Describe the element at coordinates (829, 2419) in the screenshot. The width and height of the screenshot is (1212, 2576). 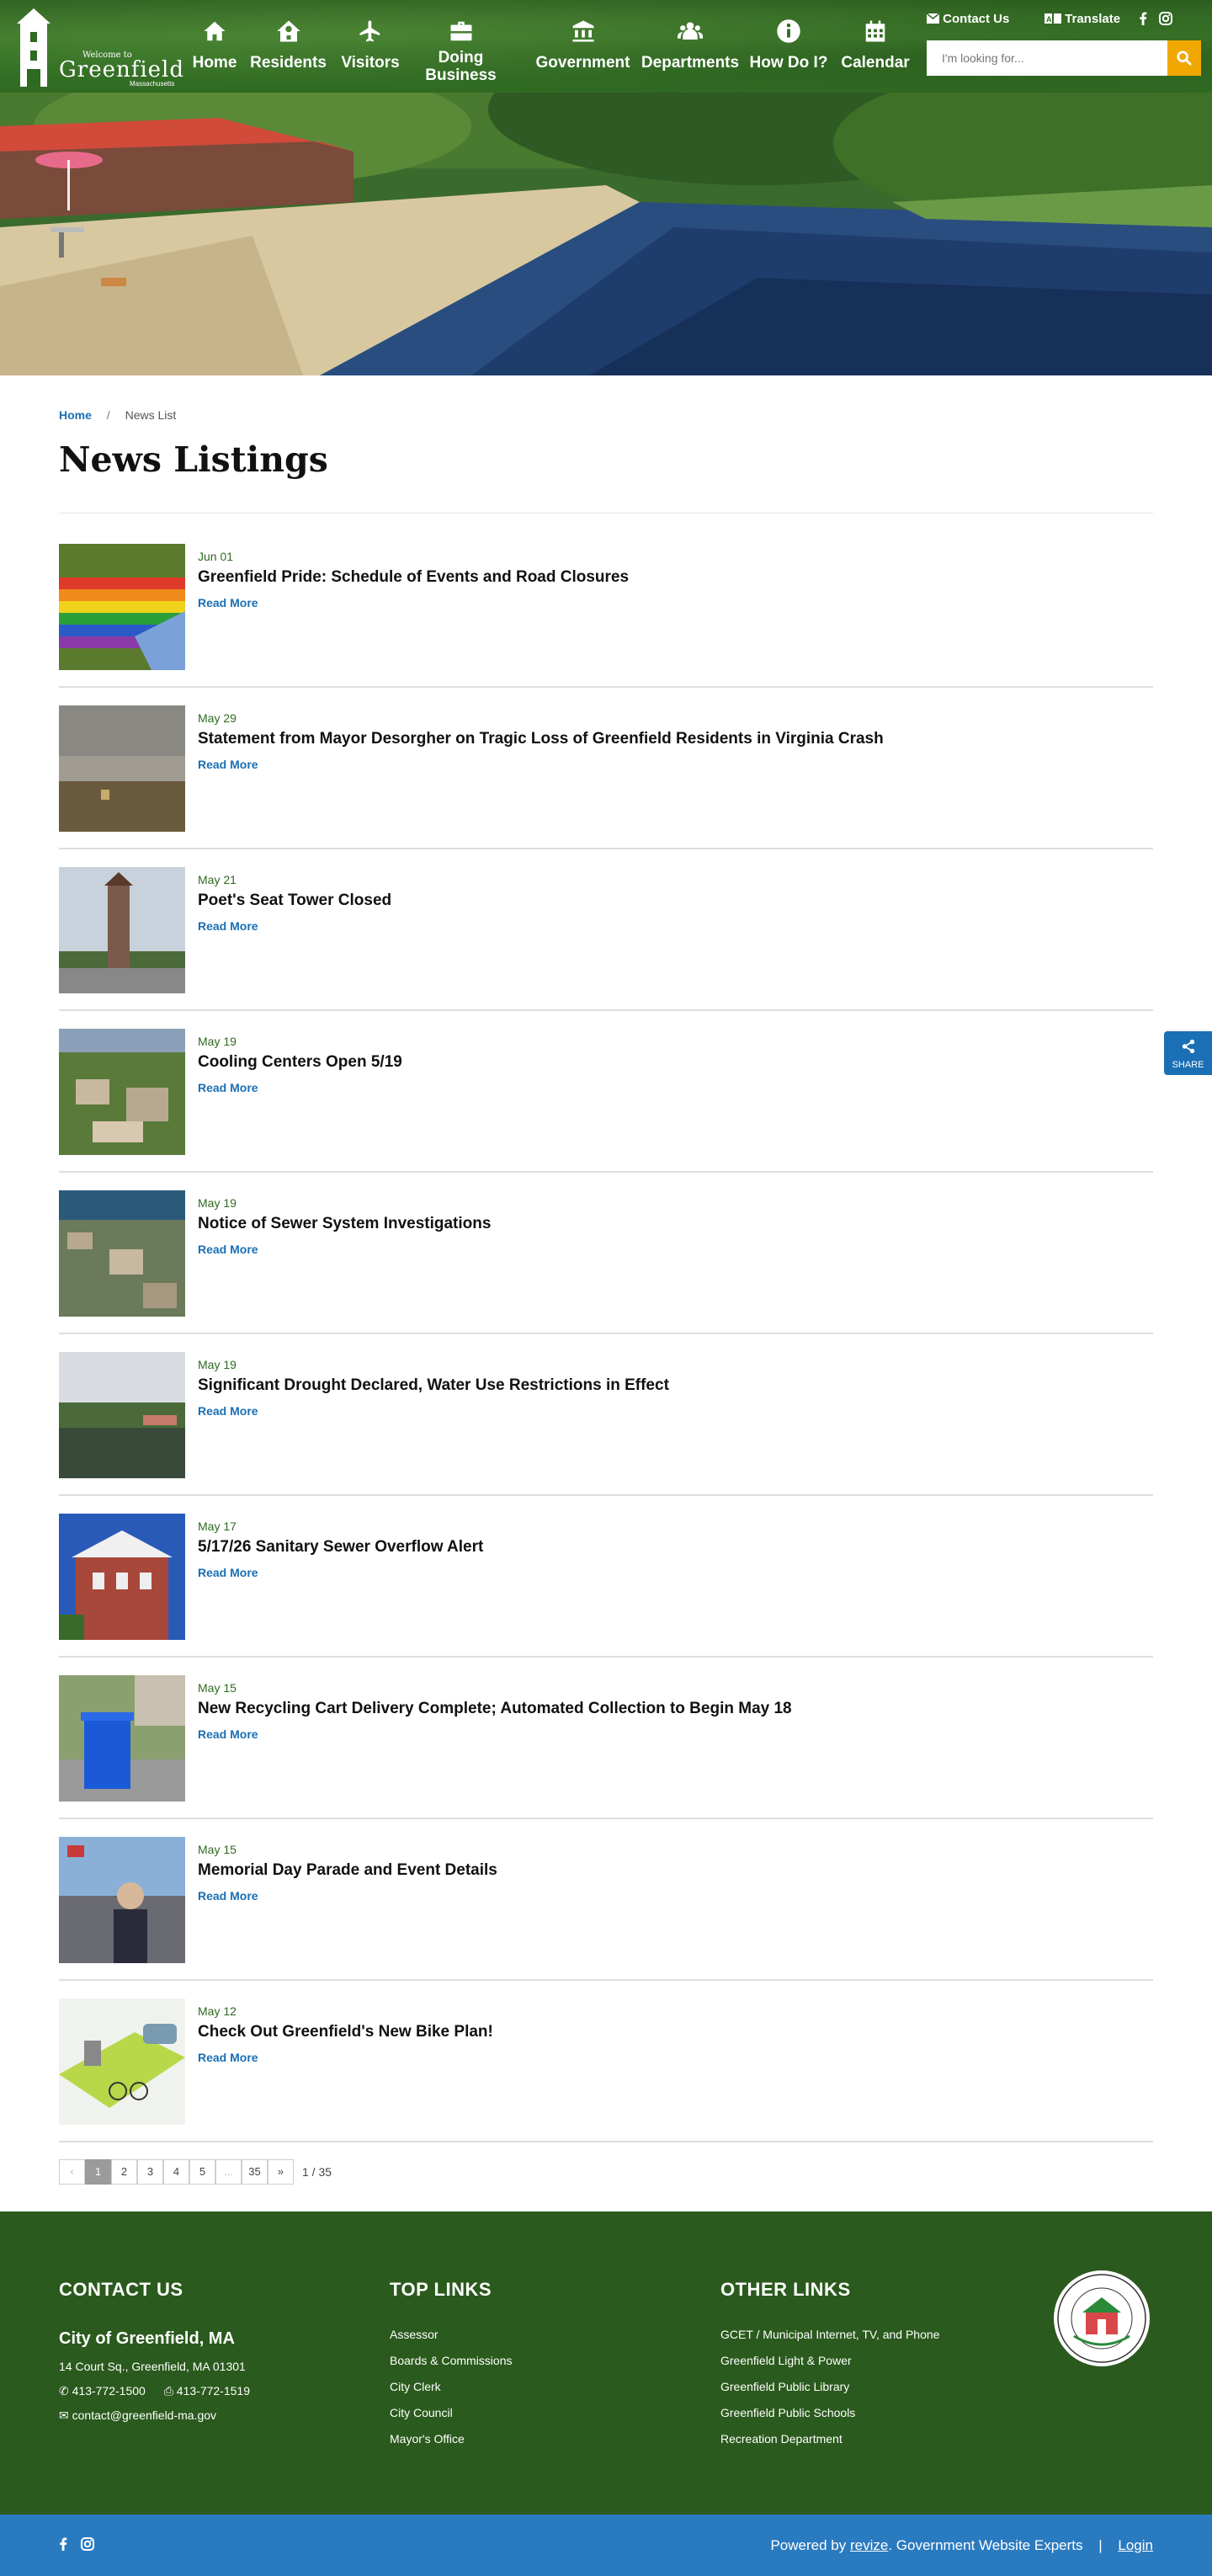
I see `footer-link-schools: Greenfield Public Schools` at that location.